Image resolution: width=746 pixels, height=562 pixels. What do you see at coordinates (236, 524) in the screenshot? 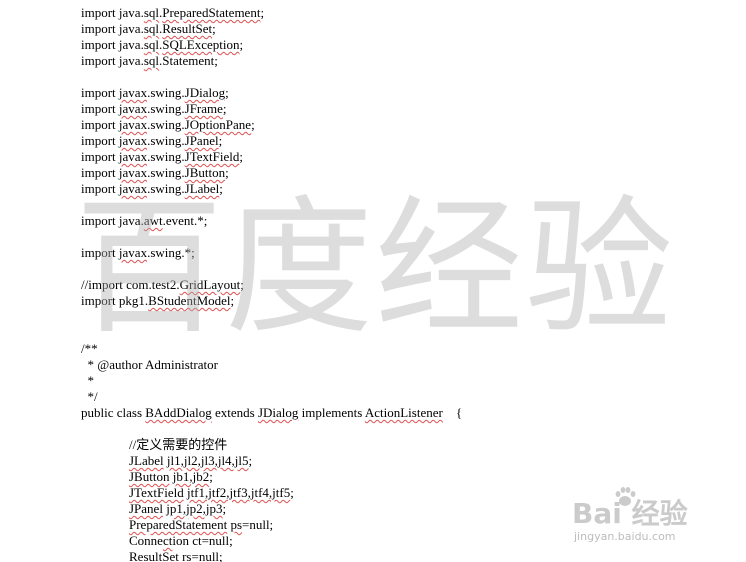
I see `spelling-squiggle: ps` at bounding box center [236, 524].